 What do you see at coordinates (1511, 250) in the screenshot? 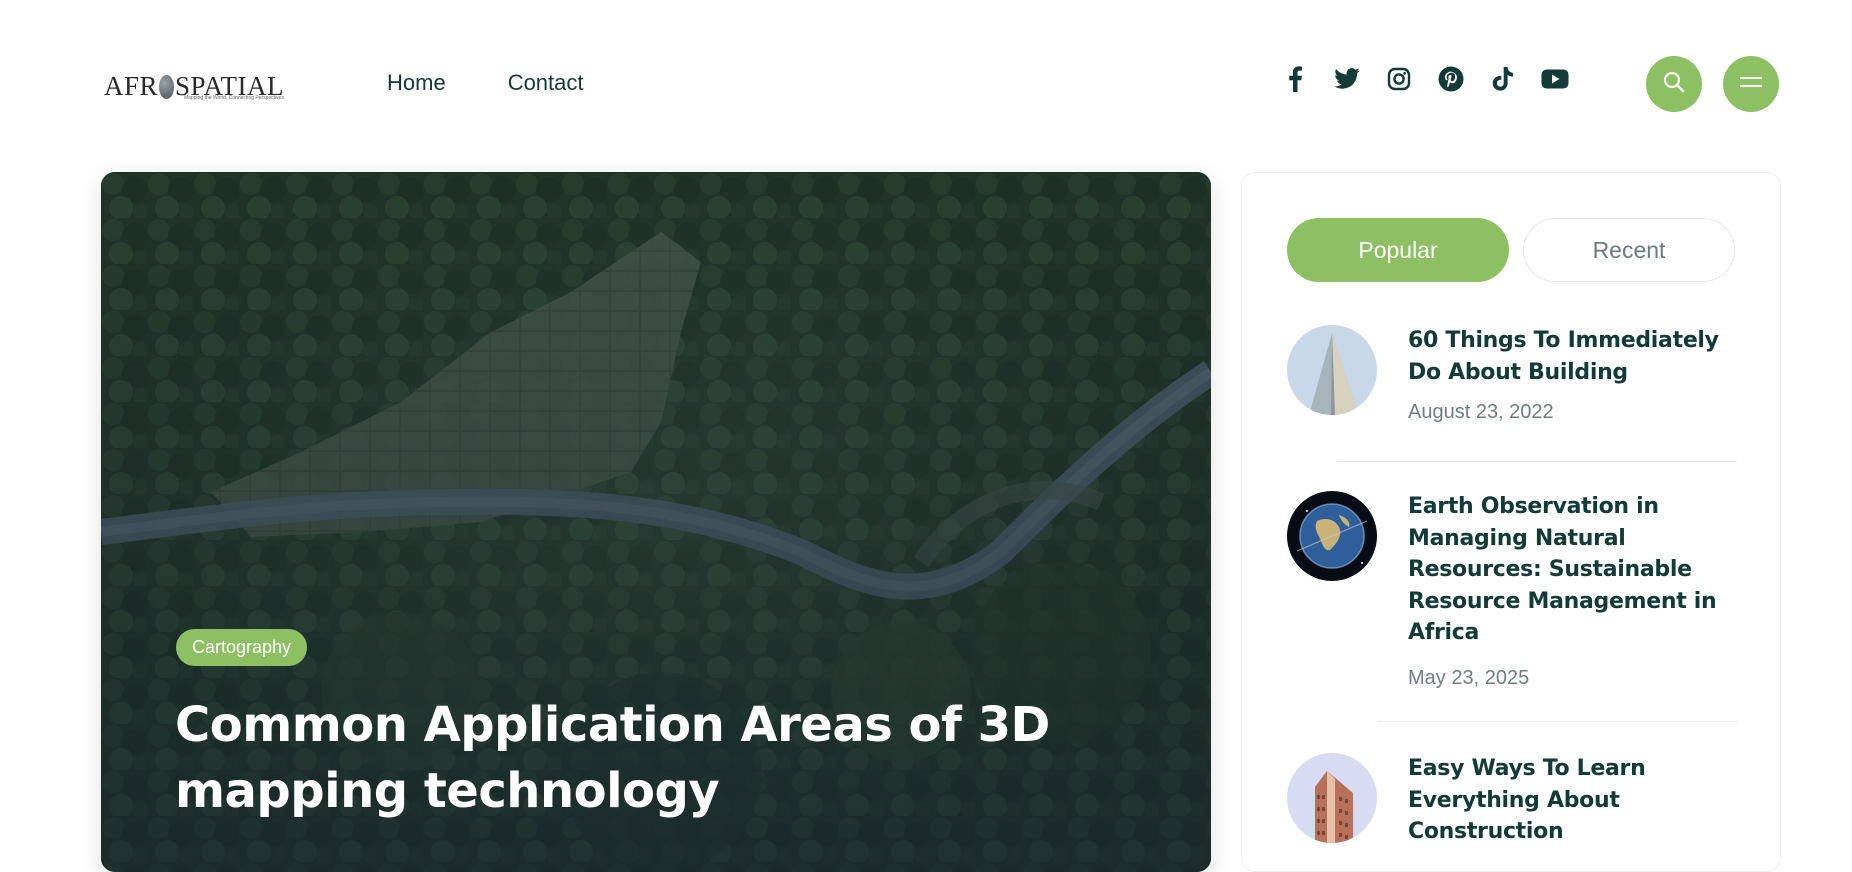
I see `post-tabs: Popular Recent` at bounding box center [1511, 250].